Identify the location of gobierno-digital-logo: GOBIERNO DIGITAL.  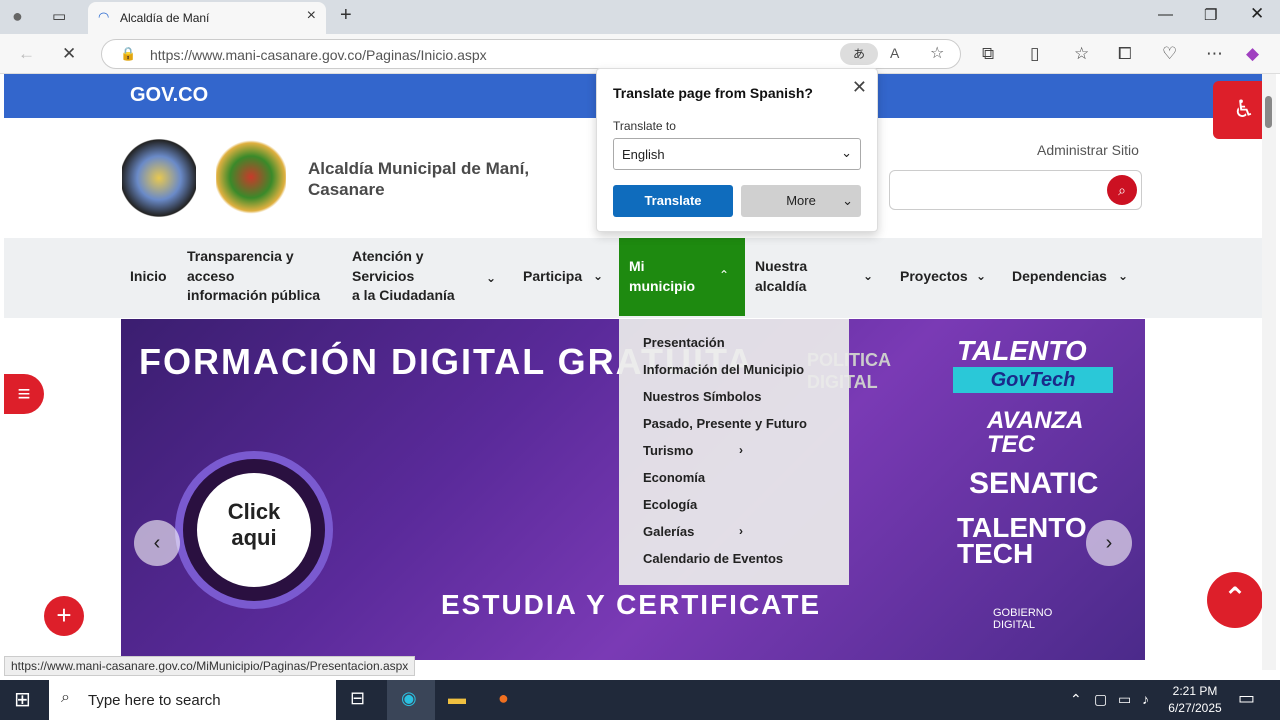
(1023, 619).